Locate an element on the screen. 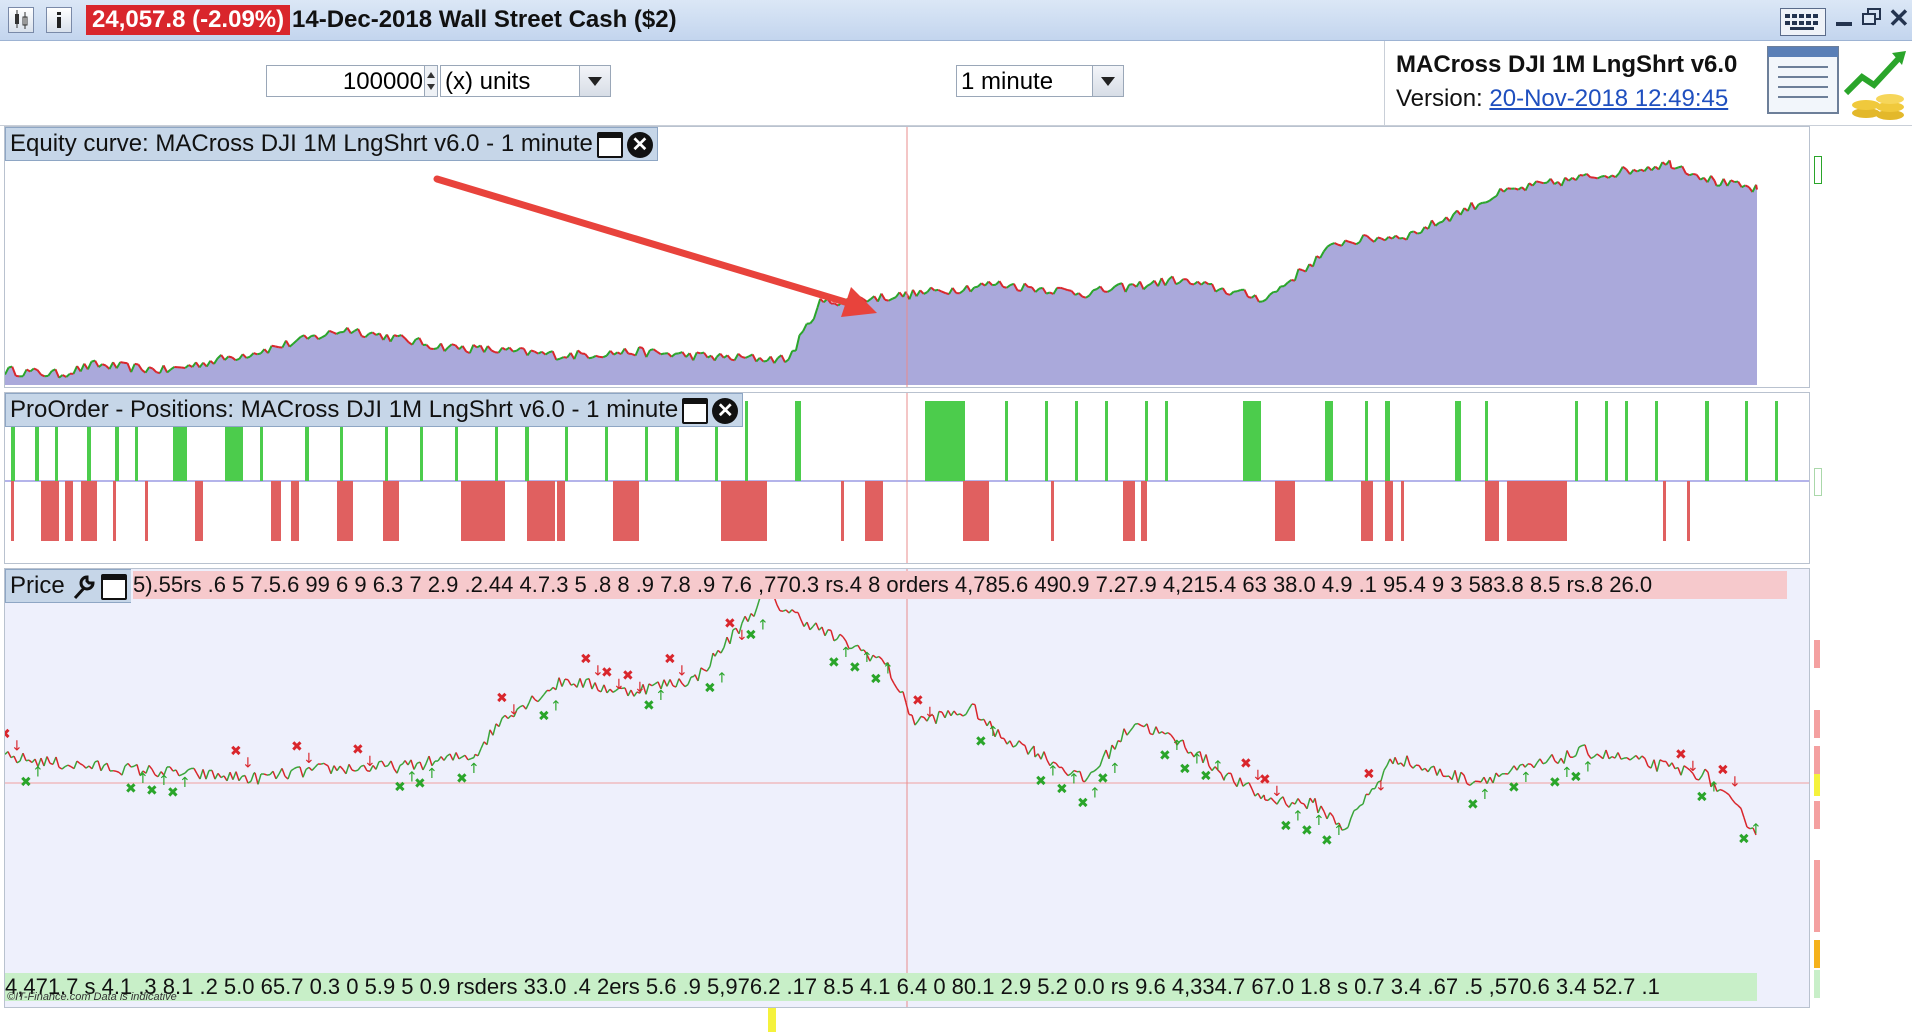 The height and width of the screenshot is (1032, 1912). equity-current-value is located at coordinates (1818, 170).